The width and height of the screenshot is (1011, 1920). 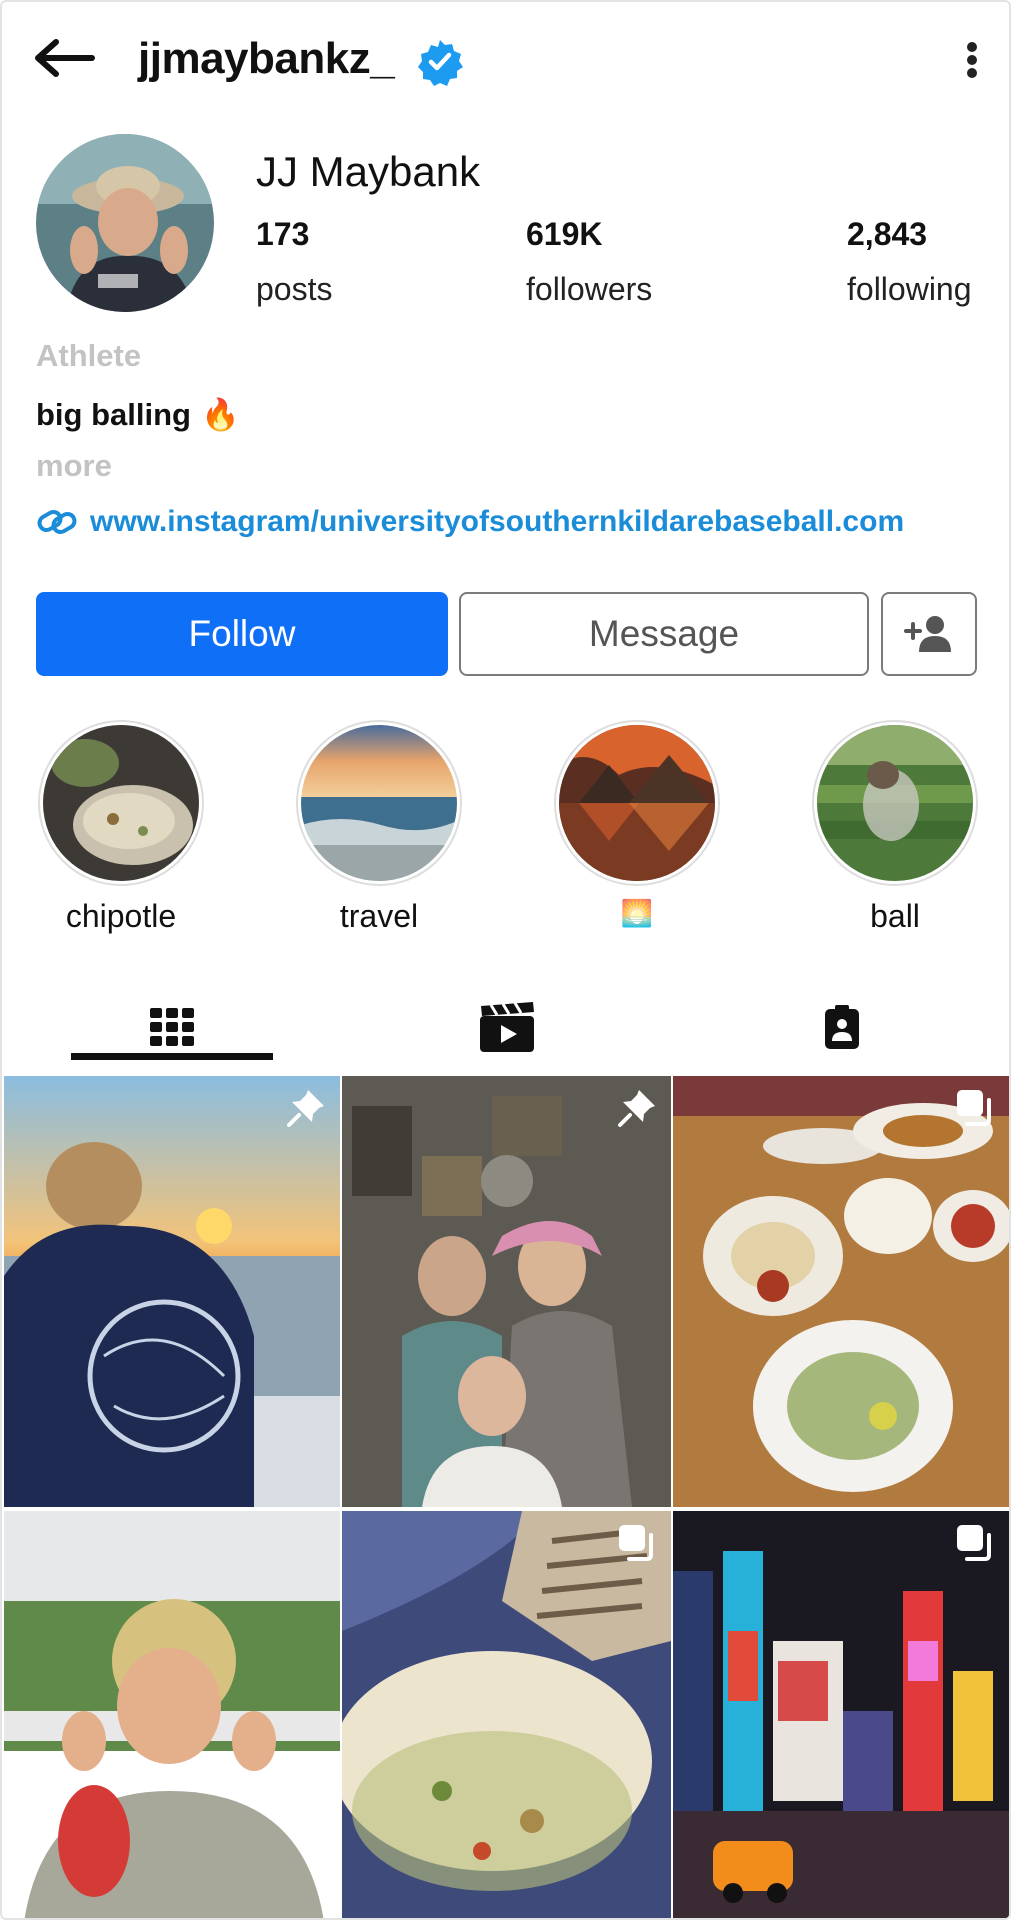 I want to click on highlight-label: travel, so click(x=379, y=916).